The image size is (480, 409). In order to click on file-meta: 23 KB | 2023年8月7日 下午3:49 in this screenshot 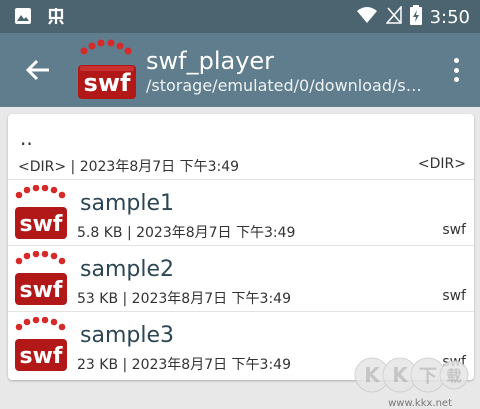, I will do `click(184, 365)`.